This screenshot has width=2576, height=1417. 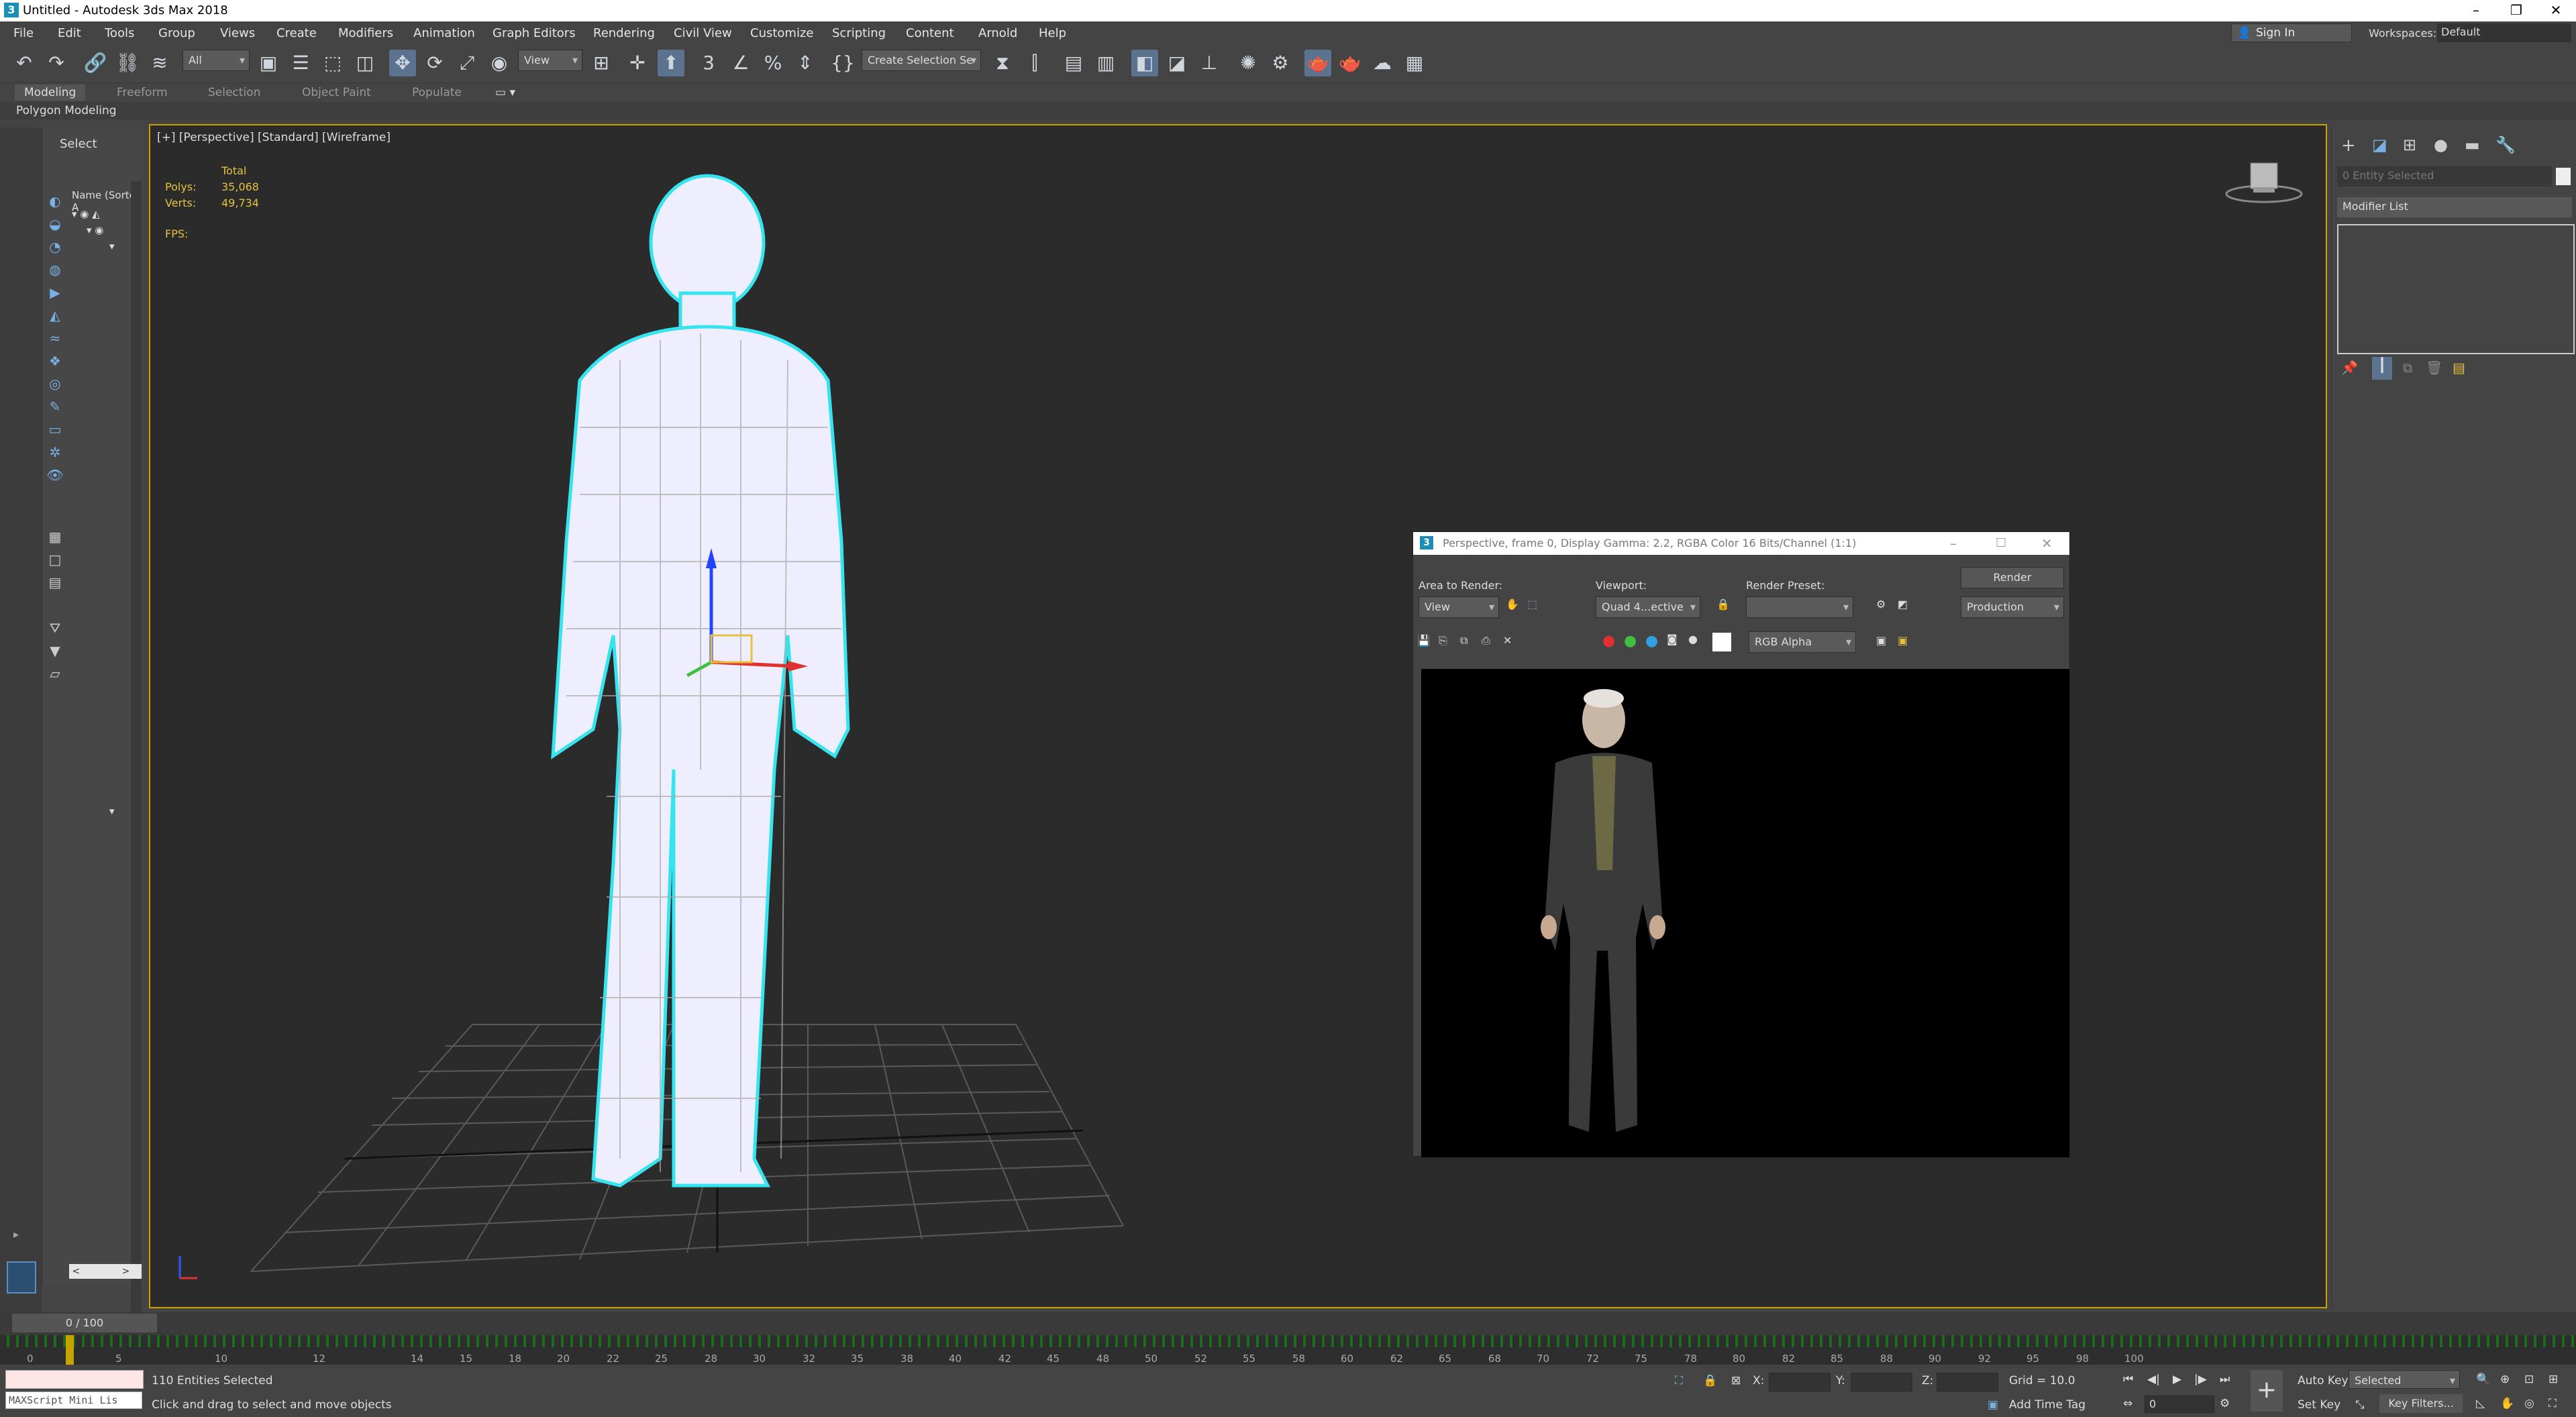 What do you see at coordinates (50, 93) in the screenshot?
I see `tab-modeling: Modeling` at bounding box center [50, 93].